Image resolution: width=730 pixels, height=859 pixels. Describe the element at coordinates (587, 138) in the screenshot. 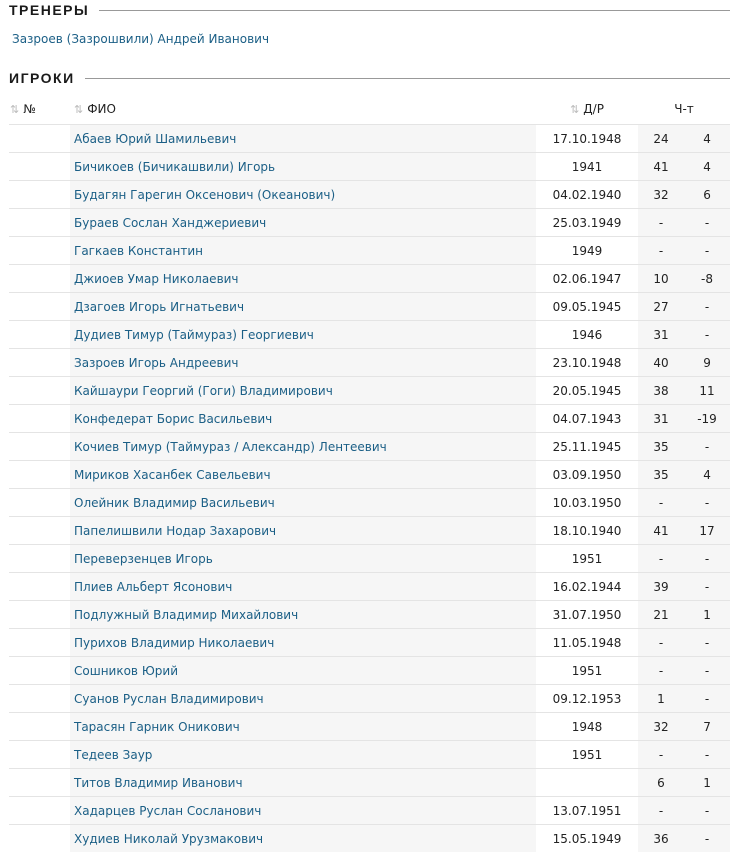

I see `dob-cell: 17.10.1948` at that location.